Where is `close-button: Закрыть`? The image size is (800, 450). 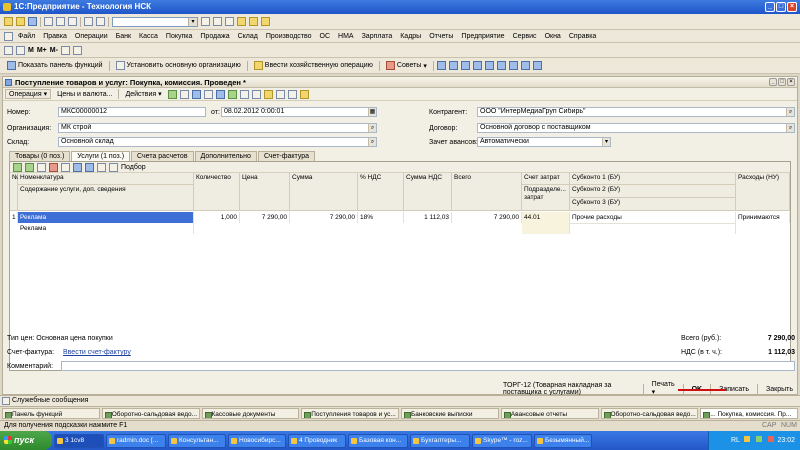 close-button: Закрыть is located at coordinates (779, 389).